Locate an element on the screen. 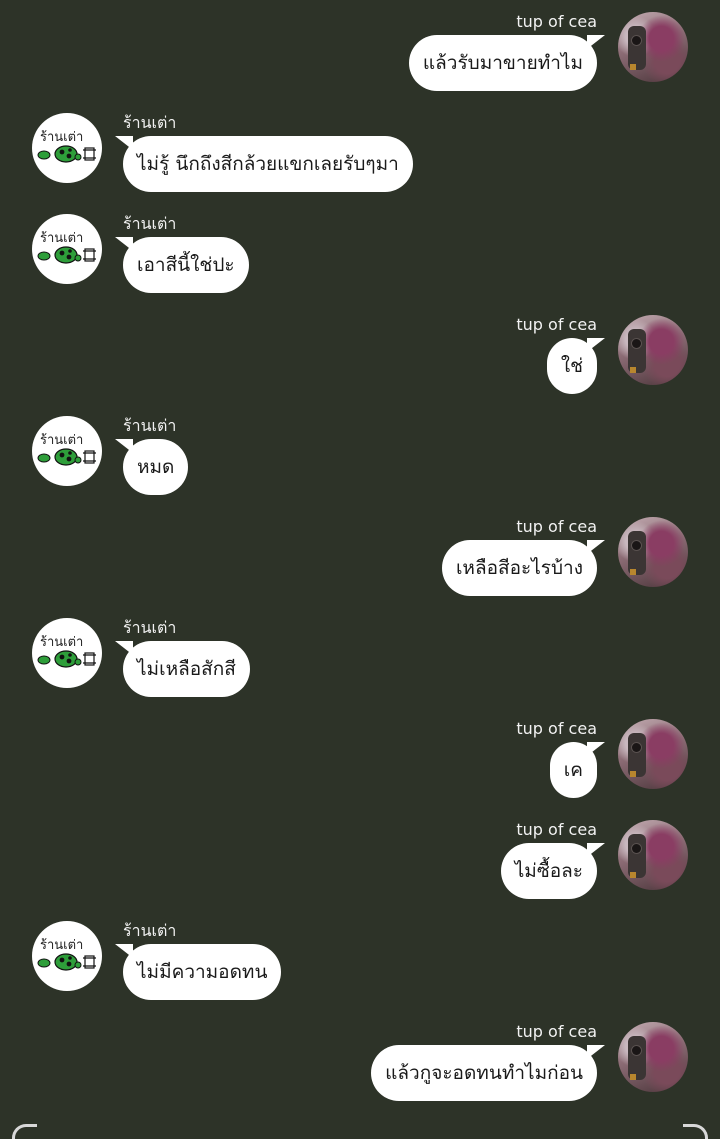  message-bubble: ไม่เหลือสักสี is located at coordinates (186, 669).